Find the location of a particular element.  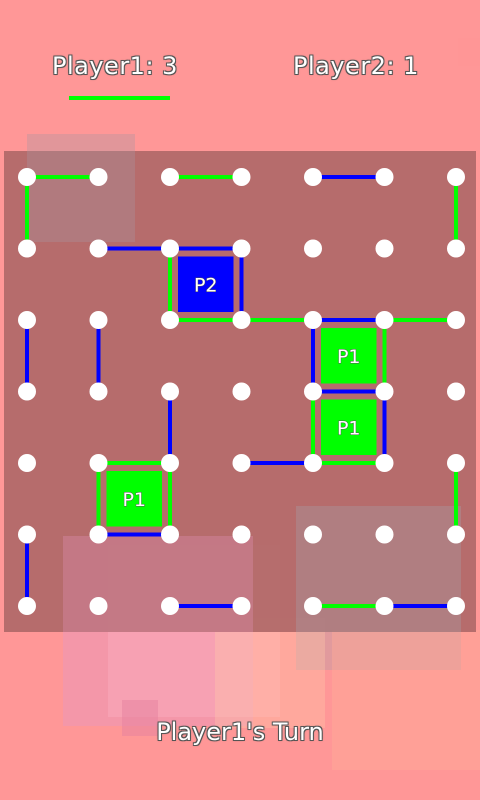

box-owner-label: P2 is located at coordinates (206, 285).